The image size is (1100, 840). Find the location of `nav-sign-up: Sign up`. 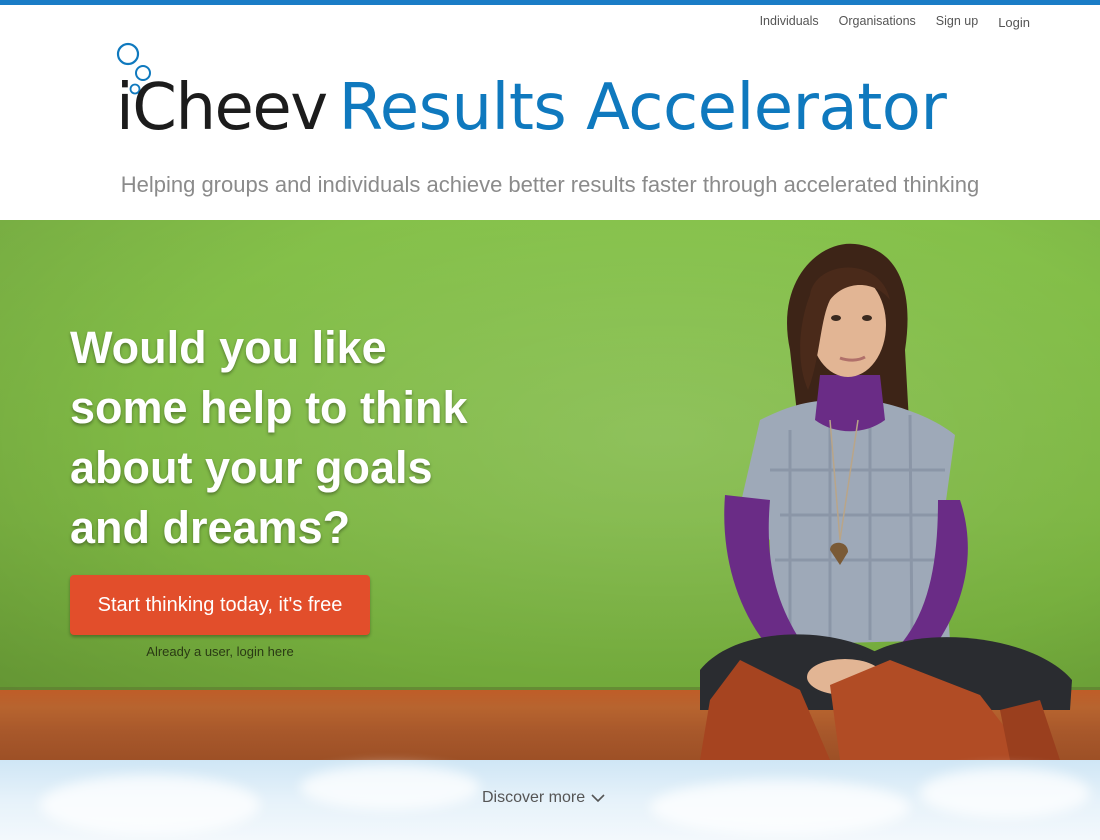

nav-sign-up: Sign up is located at coordinates (957, 21).